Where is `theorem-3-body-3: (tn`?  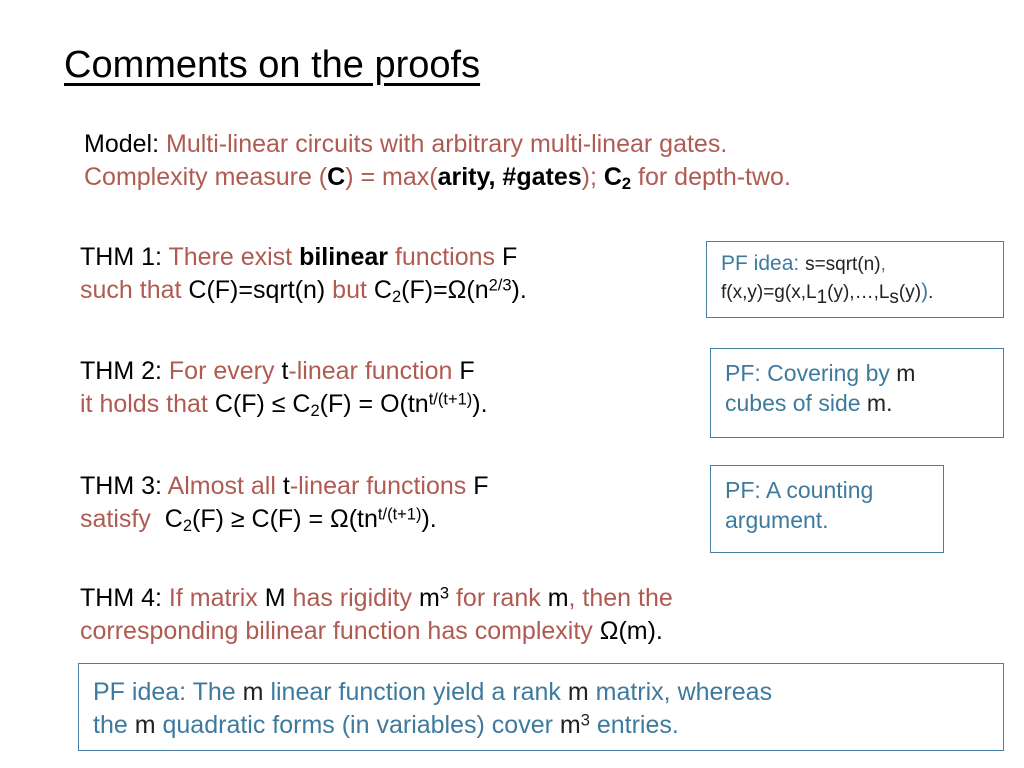 theorem-3-body-3: (tn is located at coordinates (363, 518).